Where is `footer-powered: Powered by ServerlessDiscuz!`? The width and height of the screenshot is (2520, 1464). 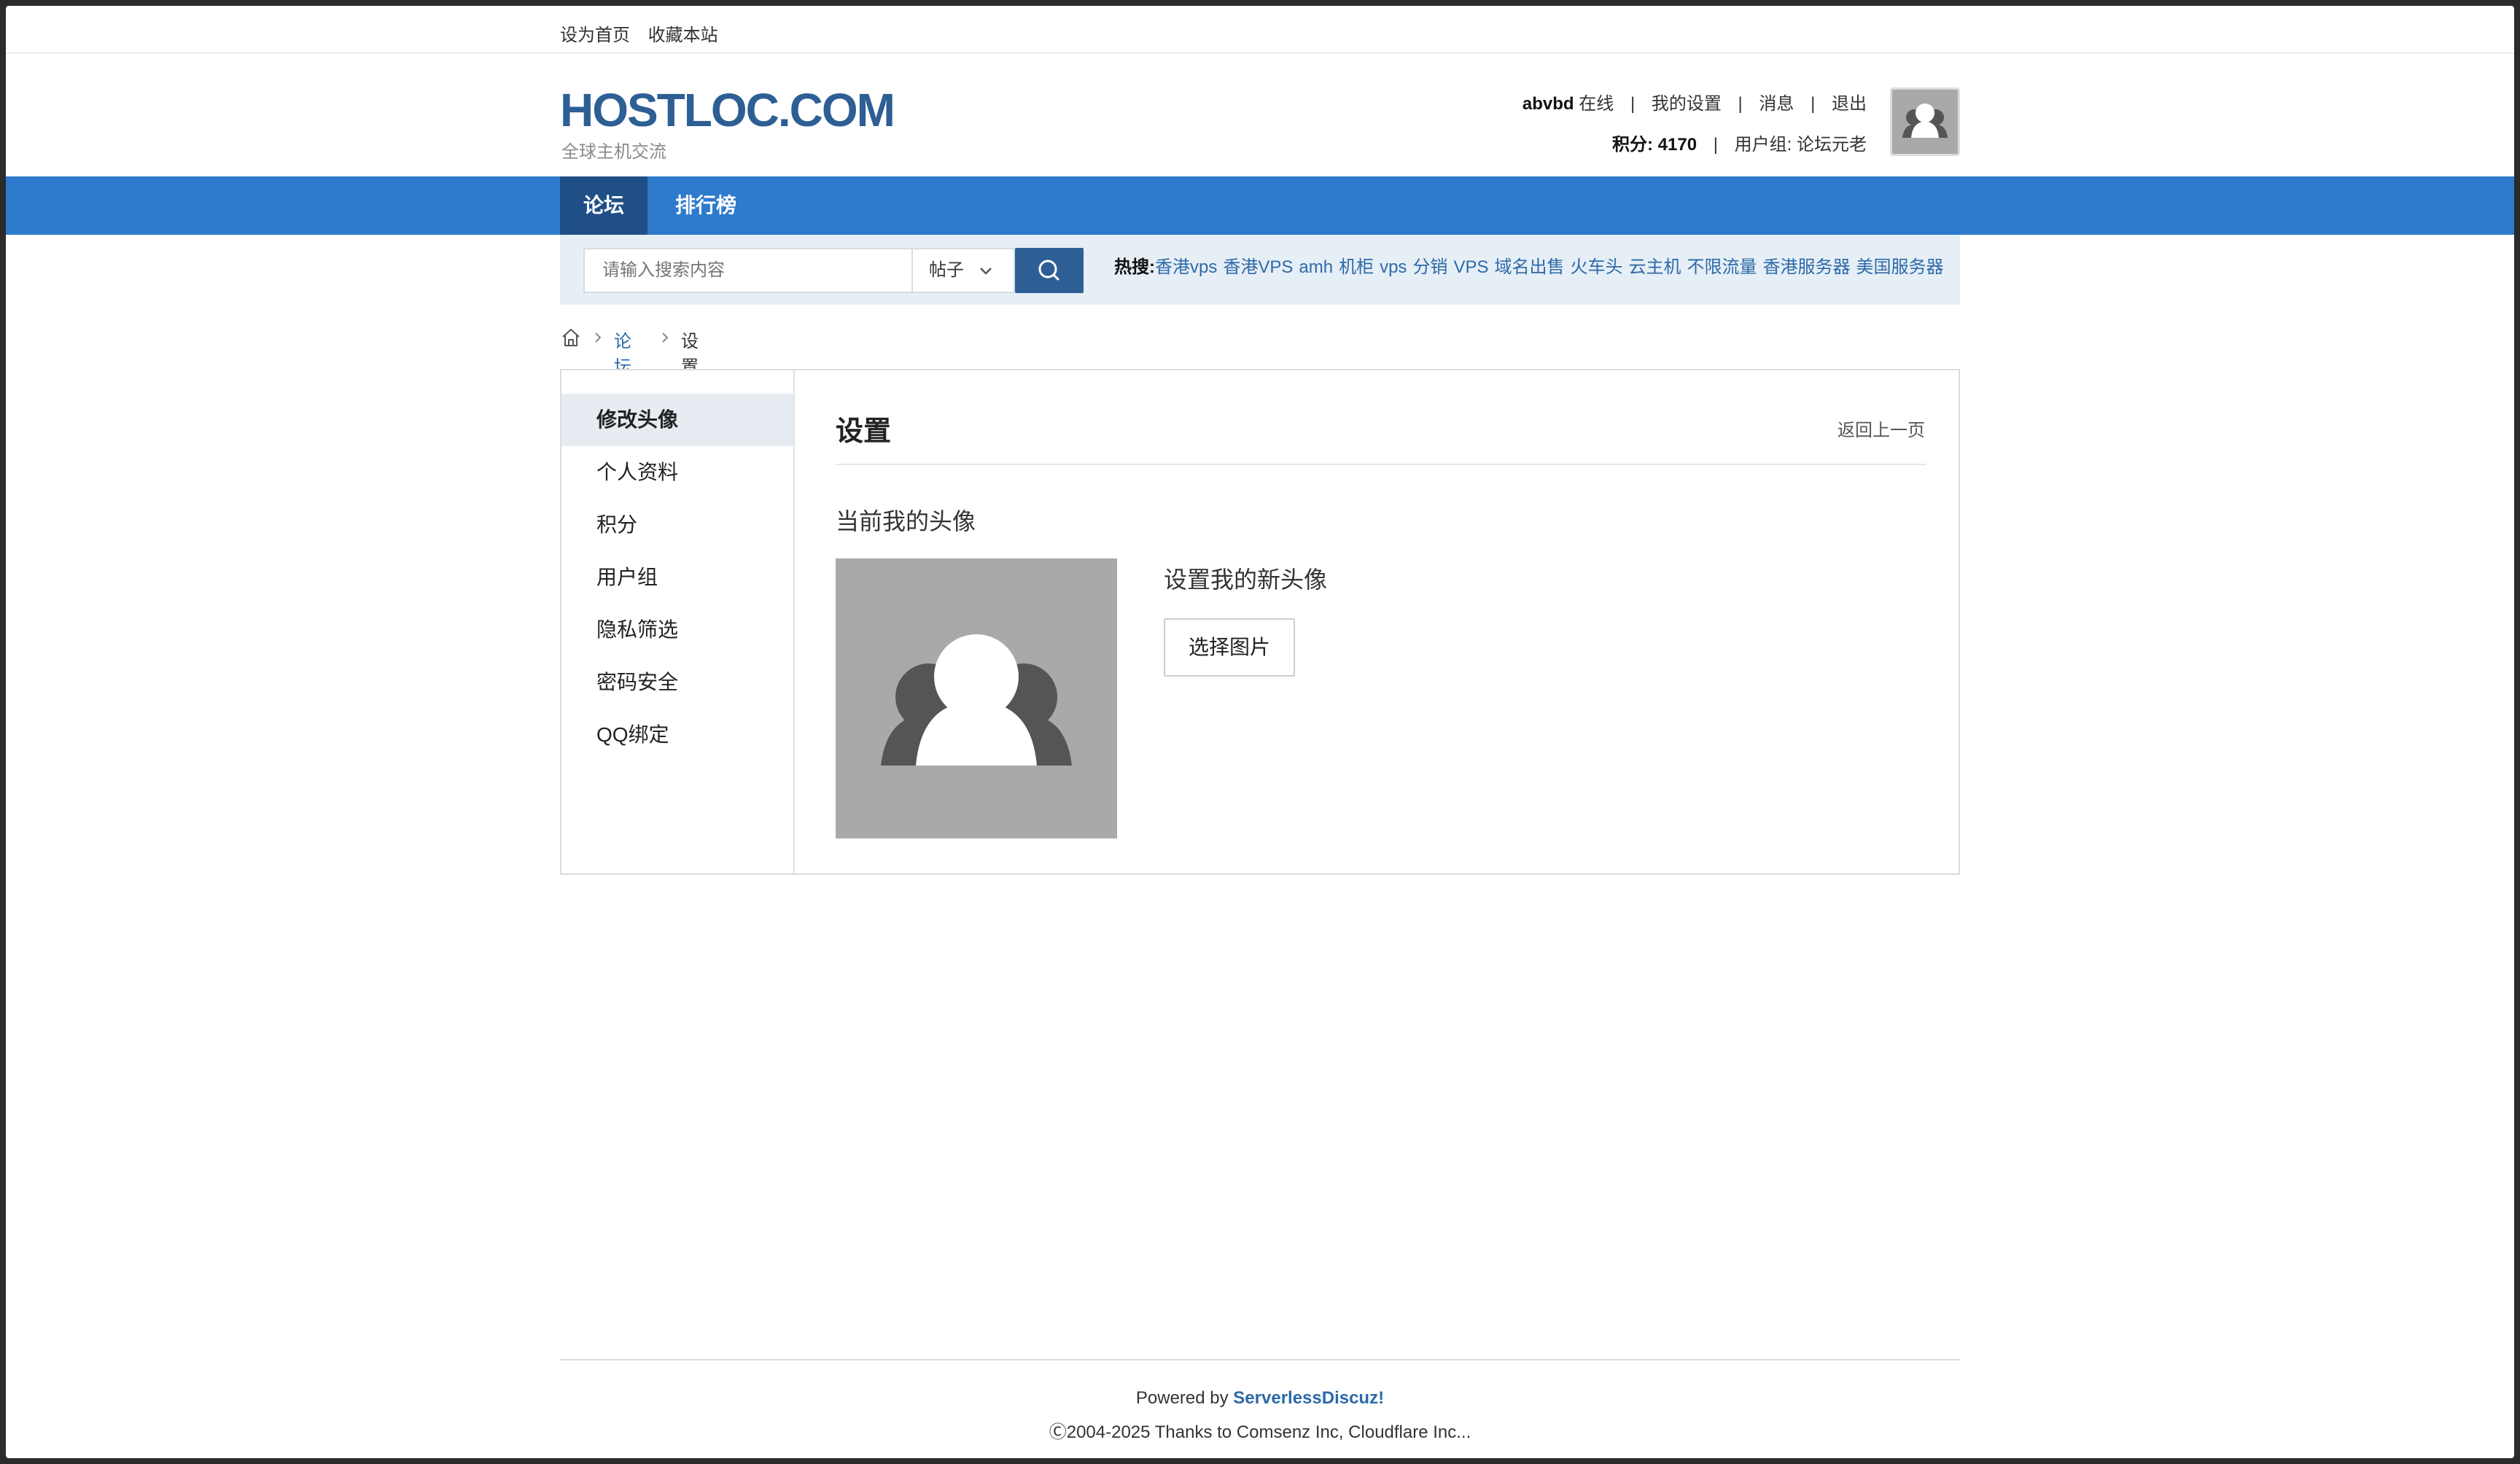 footer-powered: Powered by ServerlessDiscuz! is located at coordinates (1260, 1398).